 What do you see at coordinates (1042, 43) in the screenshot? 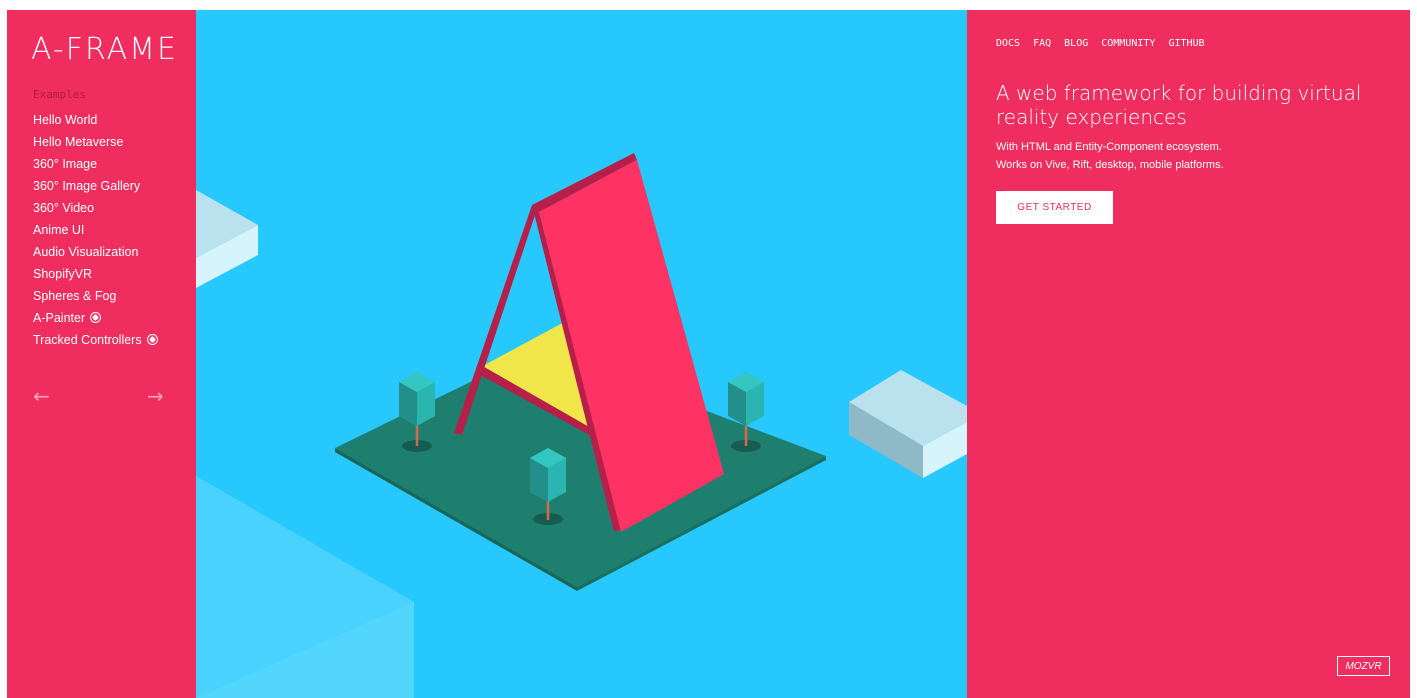
I see `nav-link-faq: FAQ` at bounding box center [1042, 43].